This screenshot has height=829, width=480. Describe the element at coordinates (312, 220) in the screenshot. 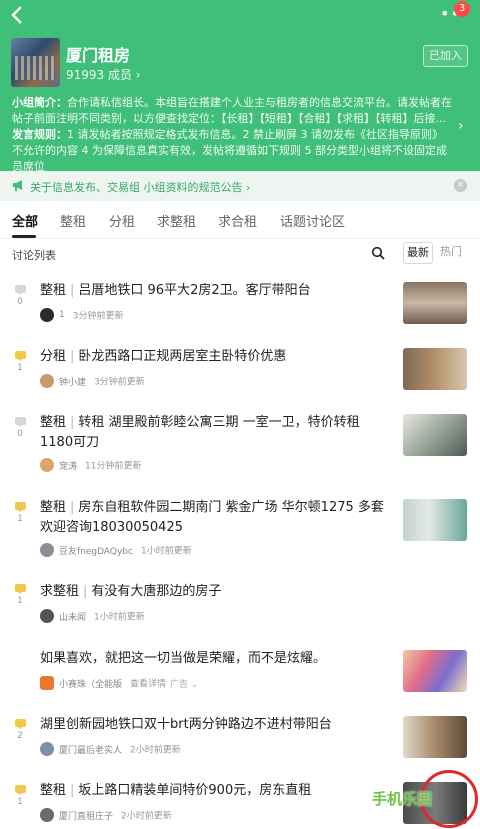

I see `tab-topics: 话题讨论区` at that location.